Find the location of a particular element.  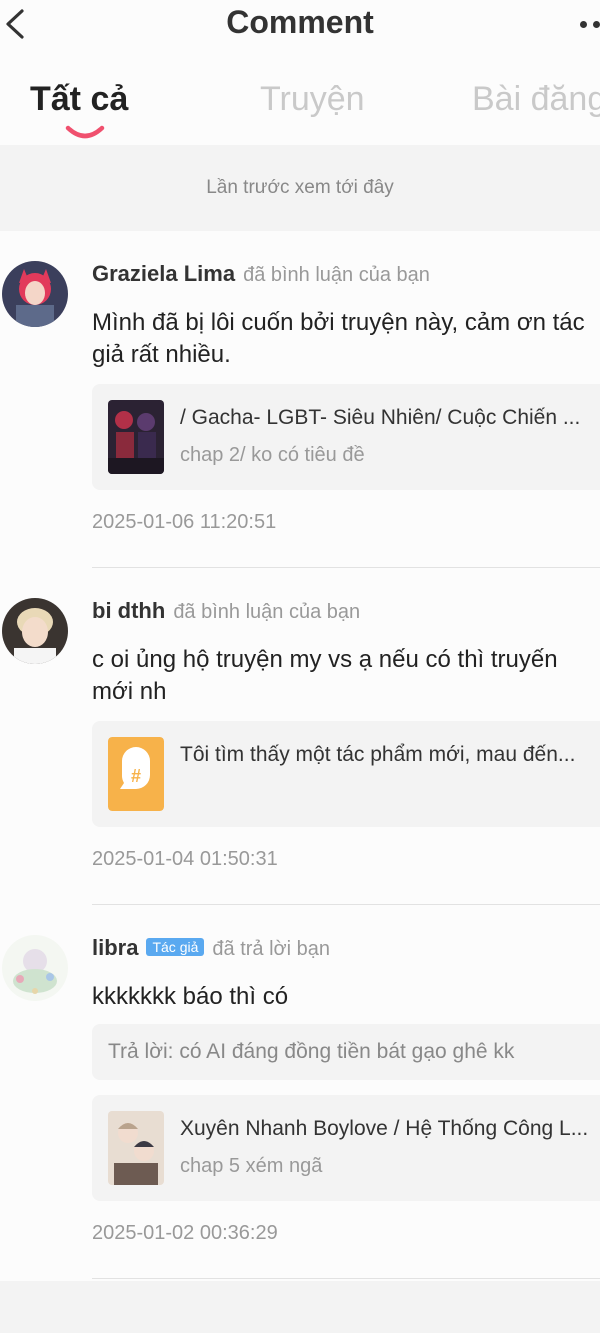

card-subtitle: chap 5 xém ngã is located at coordinates (251, 1166).